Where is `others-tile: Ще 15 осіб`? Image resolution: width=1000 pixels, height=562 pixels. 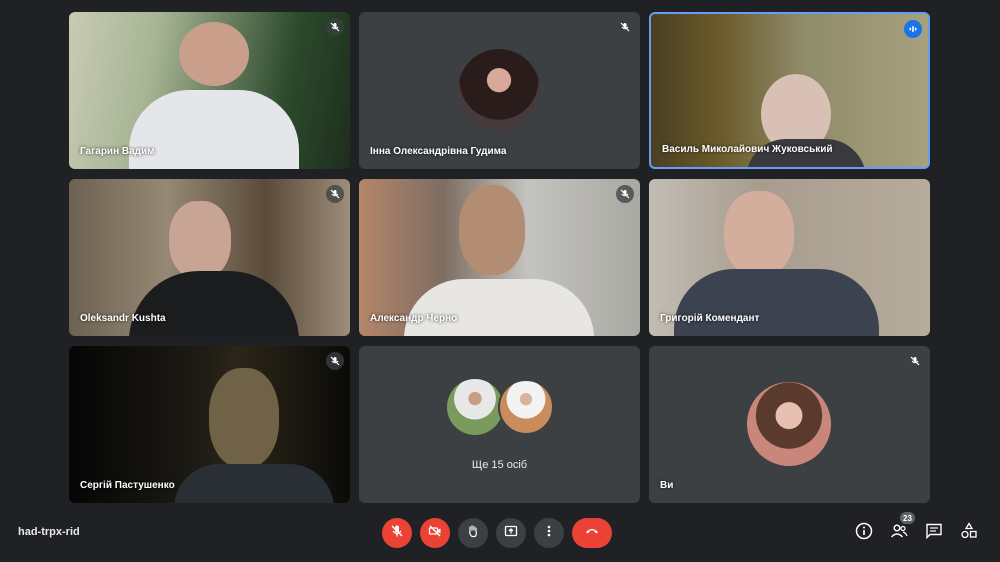
others-tile: Ще 15 осіб is located at coordinates (499, 424).